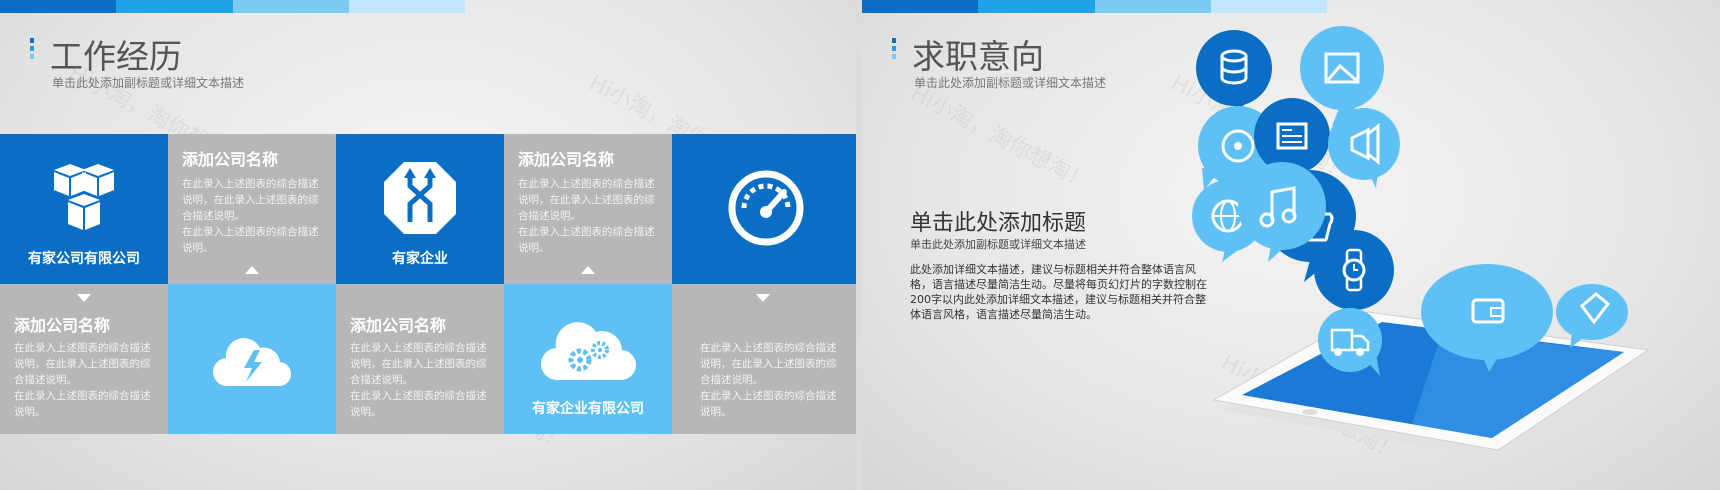 This screenshot has height=490, width=1720. Describe the element at coordinates (252, 362) in the screenshot. I see `cloud-lightning-icon` at that location.